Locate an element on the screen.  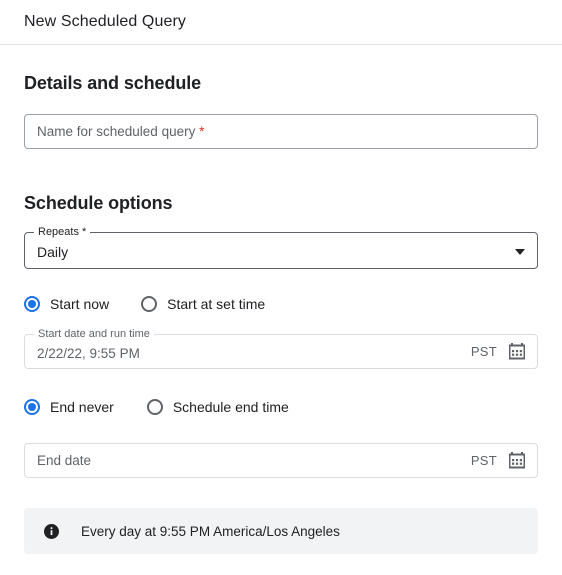
radio-end-never: End never is located at coordinates (69, 407).